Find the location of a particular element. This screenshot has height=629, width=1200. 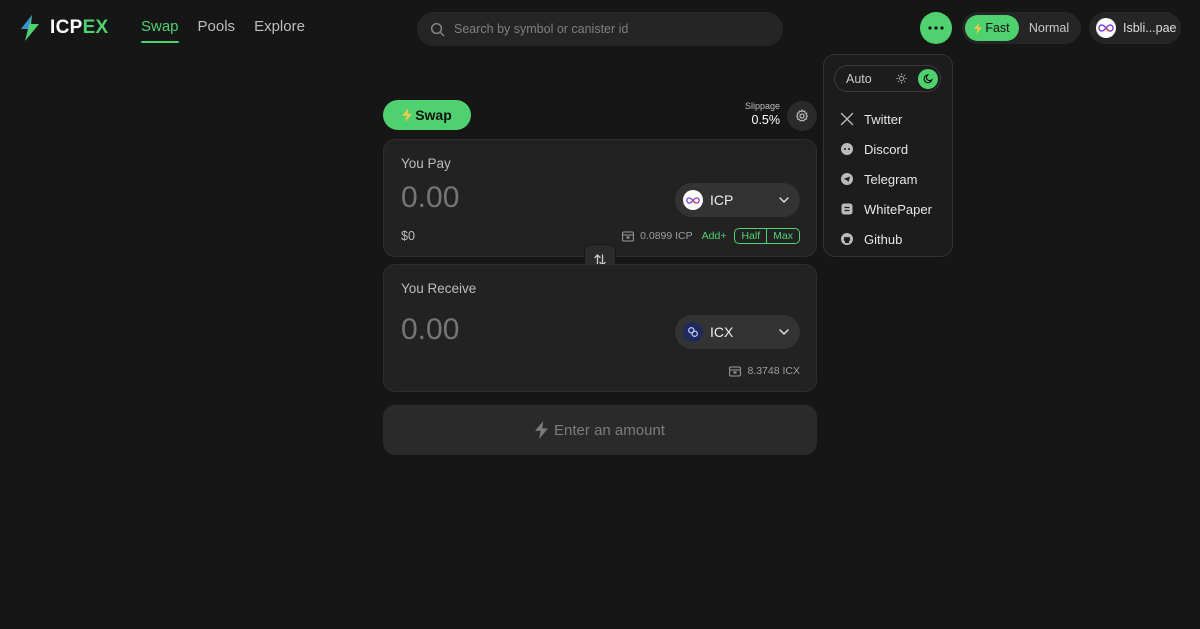

menu-item-label: Github is located at coordinates (883, 239).